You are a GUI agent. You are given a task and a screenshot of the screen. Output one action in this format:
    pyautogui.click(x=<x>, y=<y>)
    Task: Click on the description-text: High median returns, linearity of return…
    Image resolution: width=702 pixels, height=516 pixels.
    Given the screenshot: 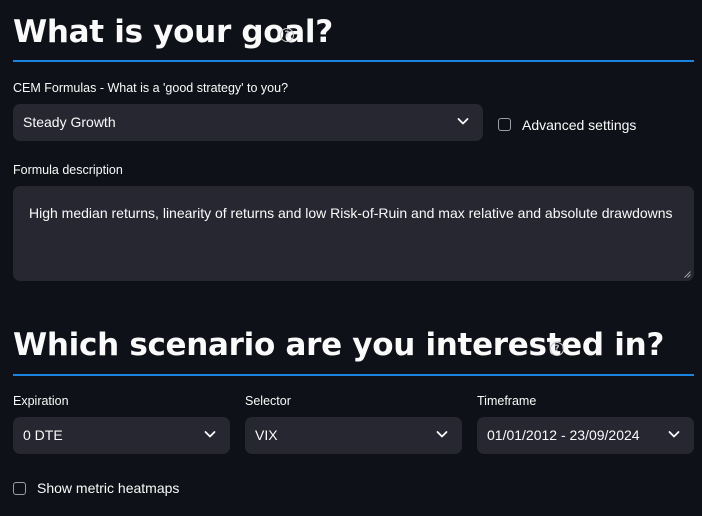 What is the action you would take?
    pyautogui.click(x=351, y=213)
    